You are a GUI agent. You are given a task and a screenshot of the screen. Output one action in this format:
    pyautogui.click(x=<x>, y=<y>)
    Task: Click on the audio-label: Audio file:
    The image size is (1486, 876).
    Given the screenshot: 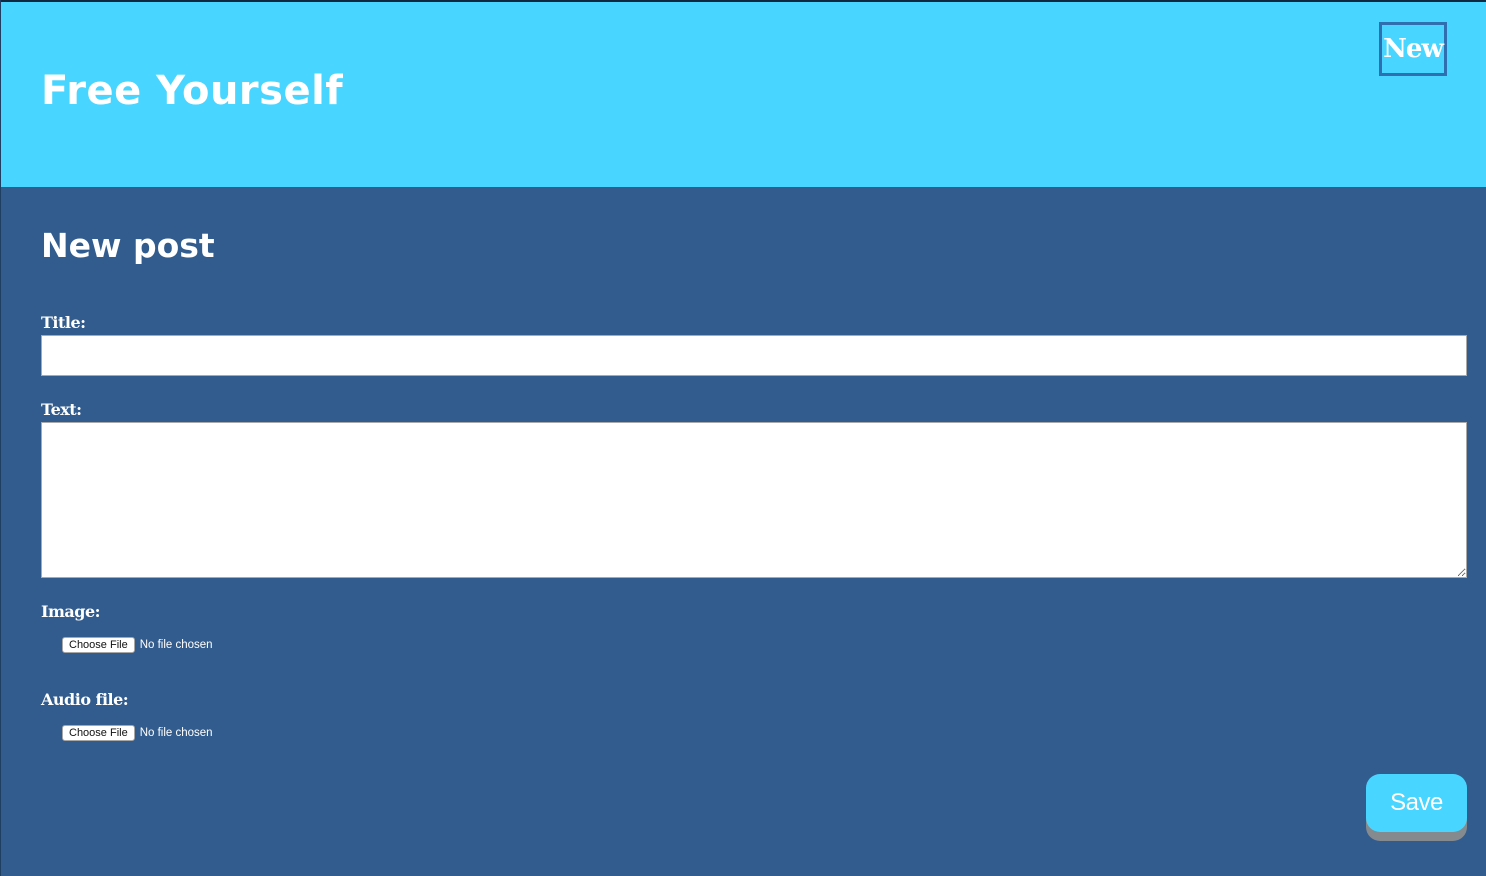 What is the action you would take?
    pyautogui.click(x=85, y=699)
    